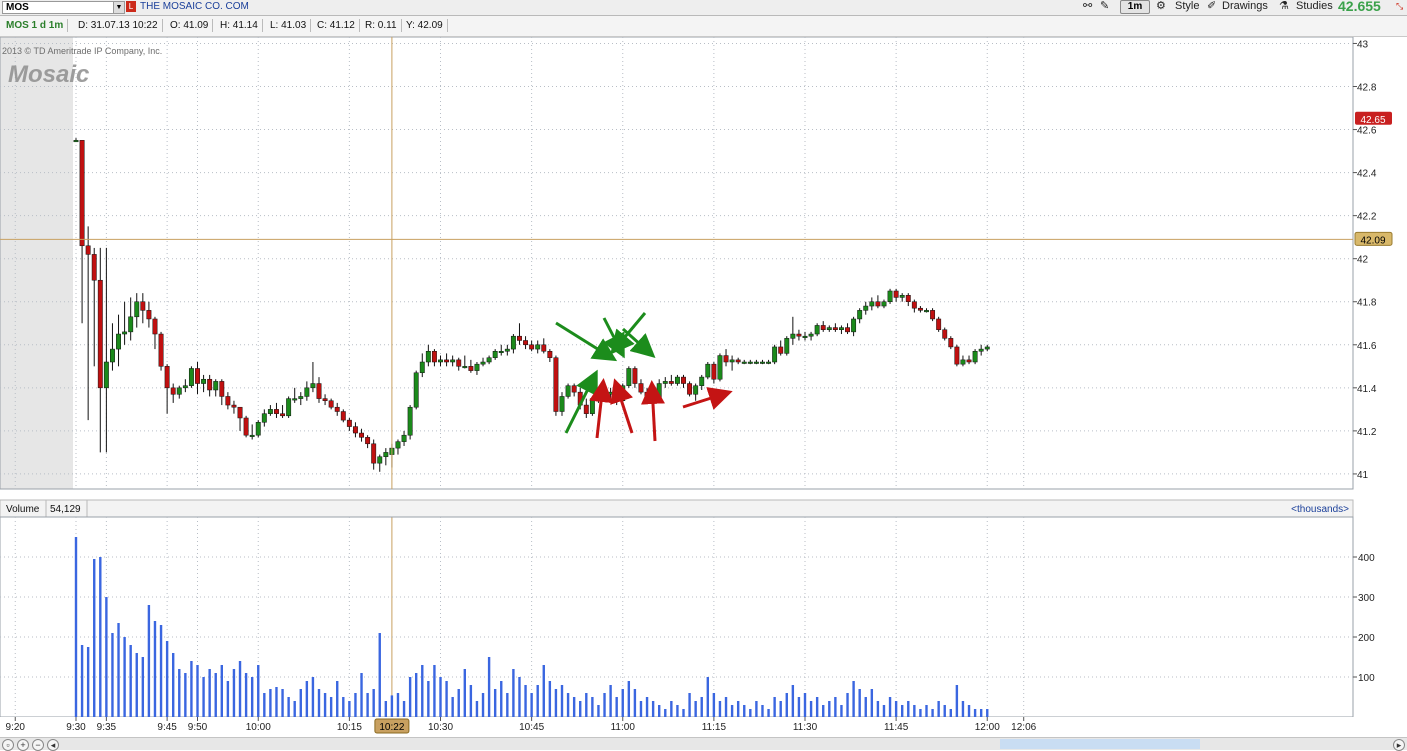 Image resolution: width=1407 pixels, height=751 pixels. What do you see at coordinates (896, 727) in the screenshot?
I see `time-tick-label: 11:45` at bounding box center [896, 727].